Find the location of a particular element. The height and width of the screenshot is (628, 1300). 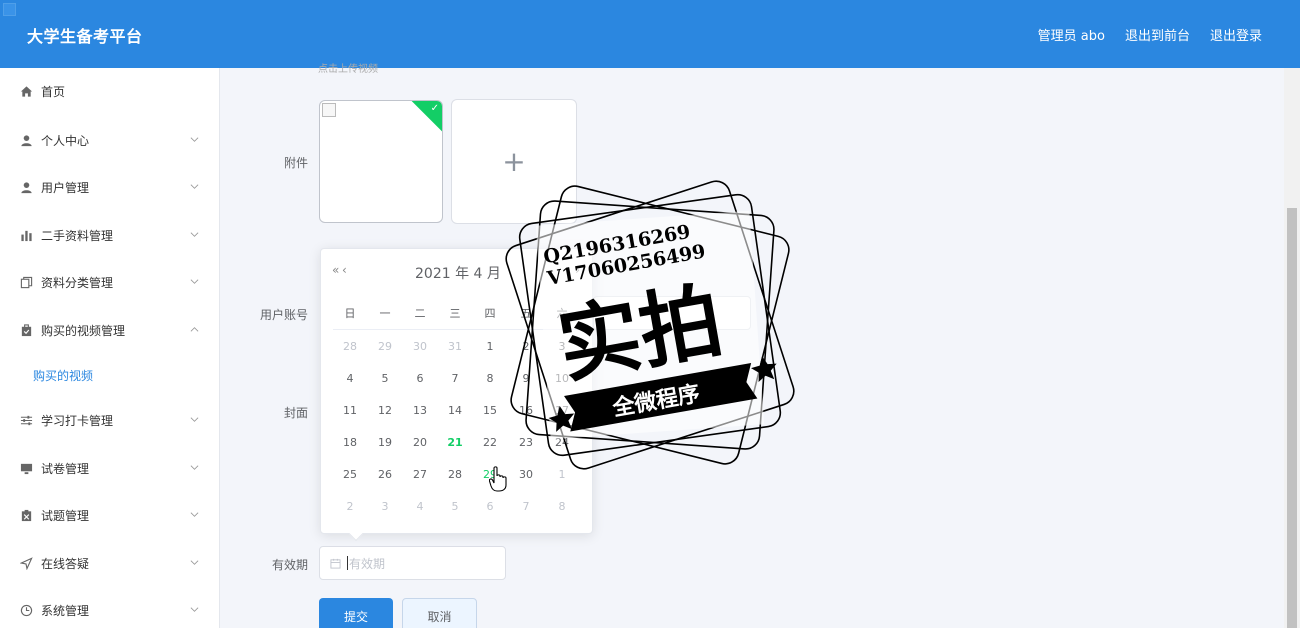

day-cell: 17 is located at coordinates (562, 411).